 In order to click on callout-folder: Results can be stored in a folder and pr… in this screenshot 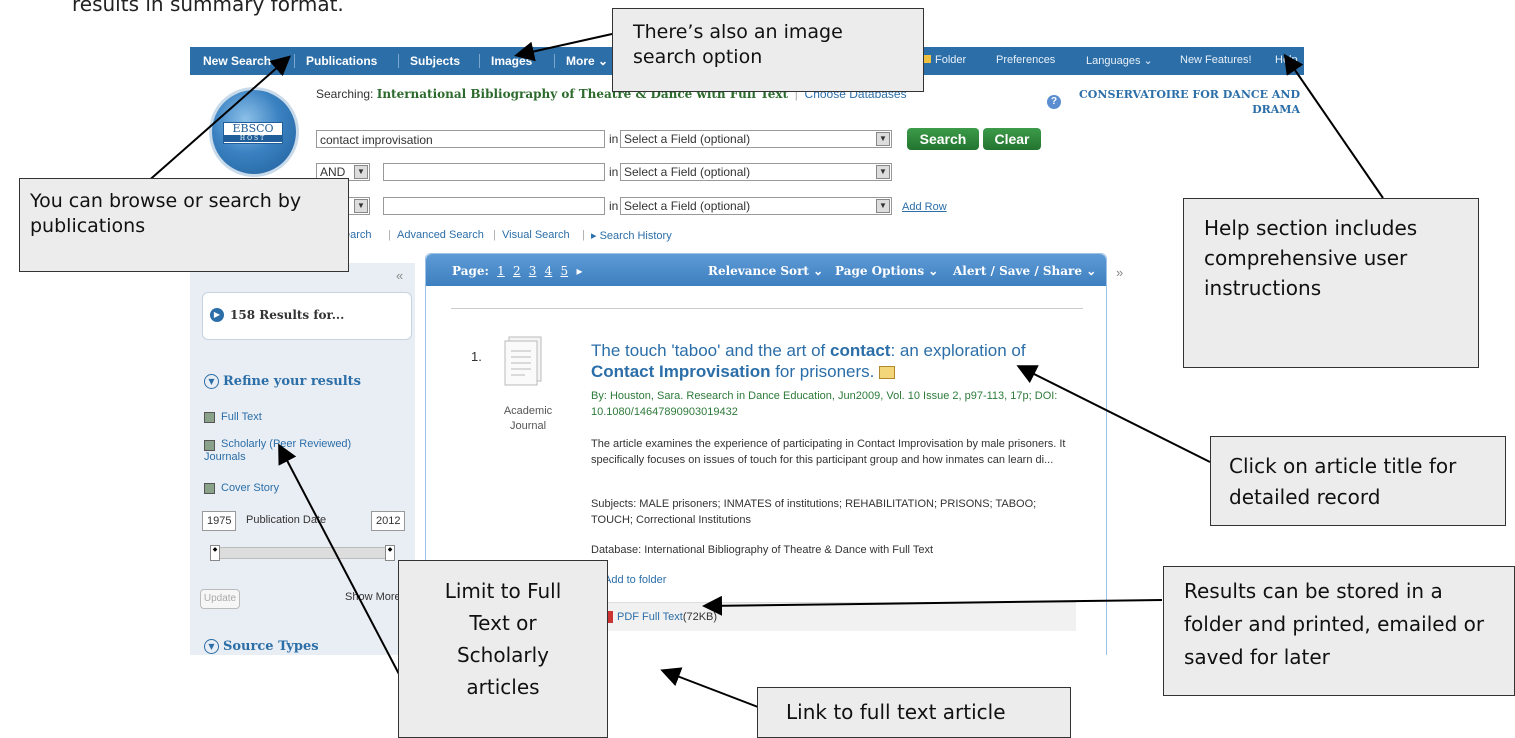, I will do `click(1339, 631)`.